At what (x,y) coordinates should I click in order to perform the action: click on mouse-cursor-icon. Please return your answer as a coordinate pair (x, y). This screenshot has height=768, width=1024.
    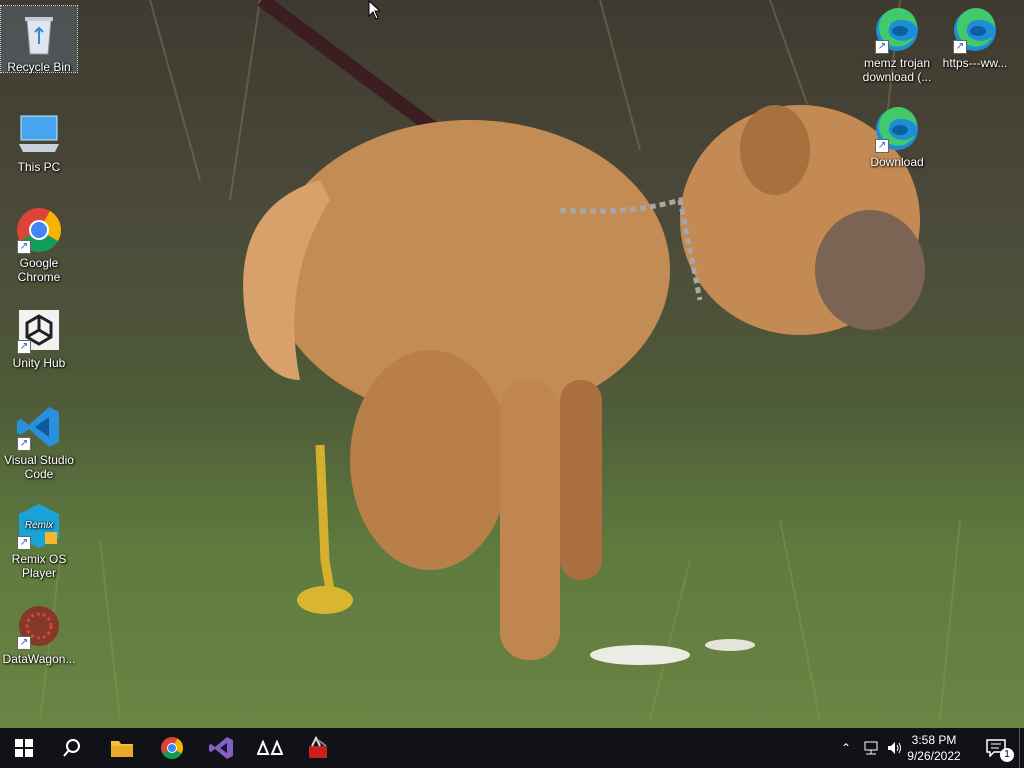
    Looking at the image, I should click on (375, 12).